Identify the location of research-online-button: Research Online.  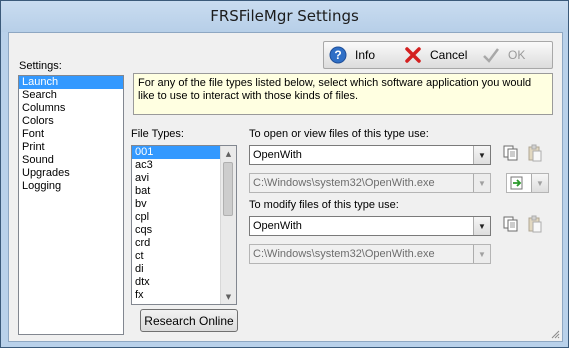
(189, 320).